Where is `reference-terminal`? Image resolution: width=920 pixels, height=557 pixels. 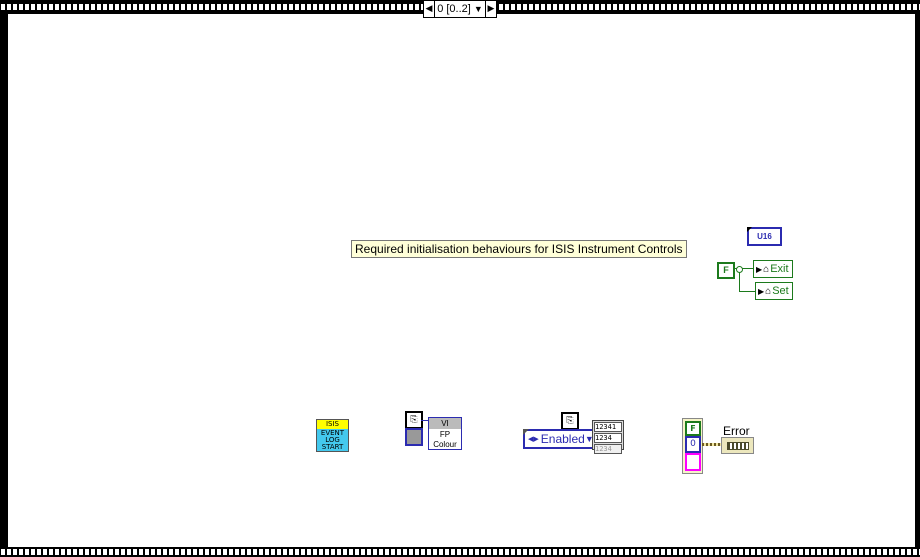 reference-terminal is located at coordinates (414, 437).